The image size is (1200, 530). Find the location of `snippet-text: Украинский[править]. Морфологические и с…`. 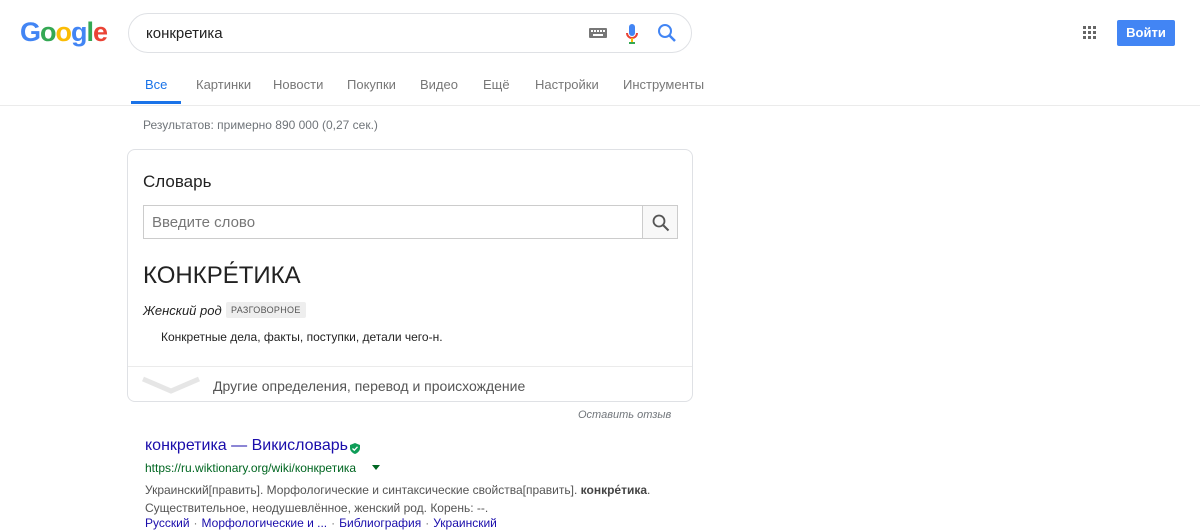

snippet-text: Украинский[править]. Морфологические и с… is located at coordinates (363, 490).